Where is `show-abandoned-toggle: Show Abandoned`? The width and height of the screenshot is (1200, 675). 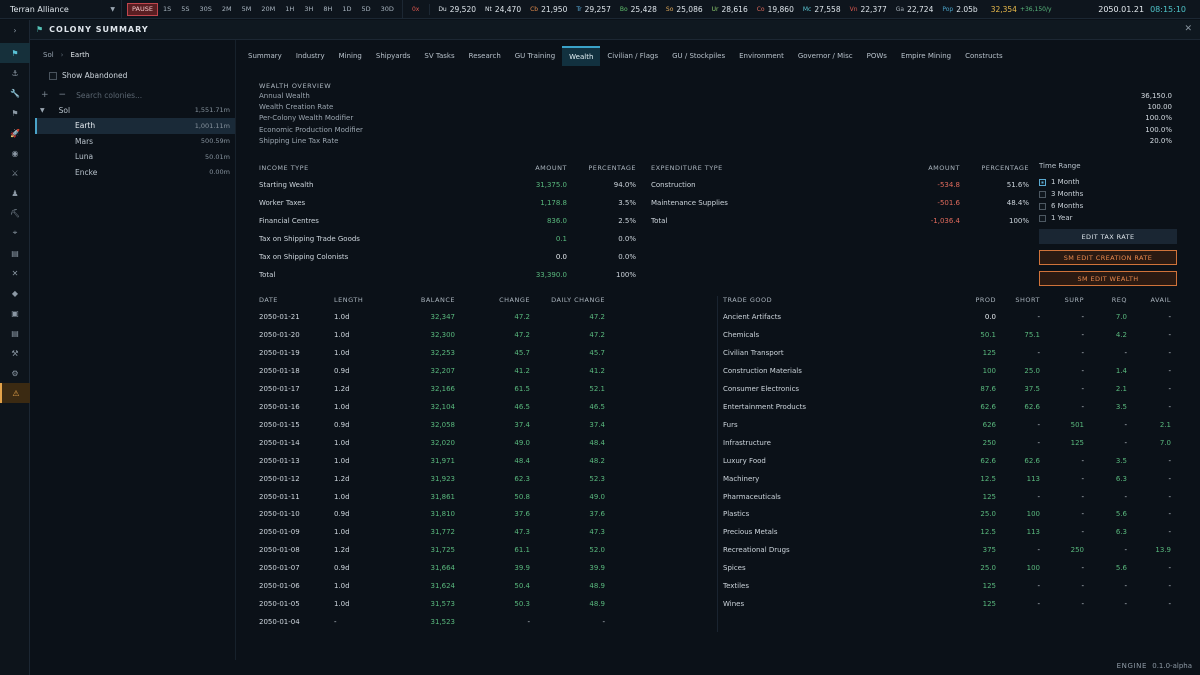
show-abandoned-toggle: Show Abandoned is located at coordinates (88, 75).